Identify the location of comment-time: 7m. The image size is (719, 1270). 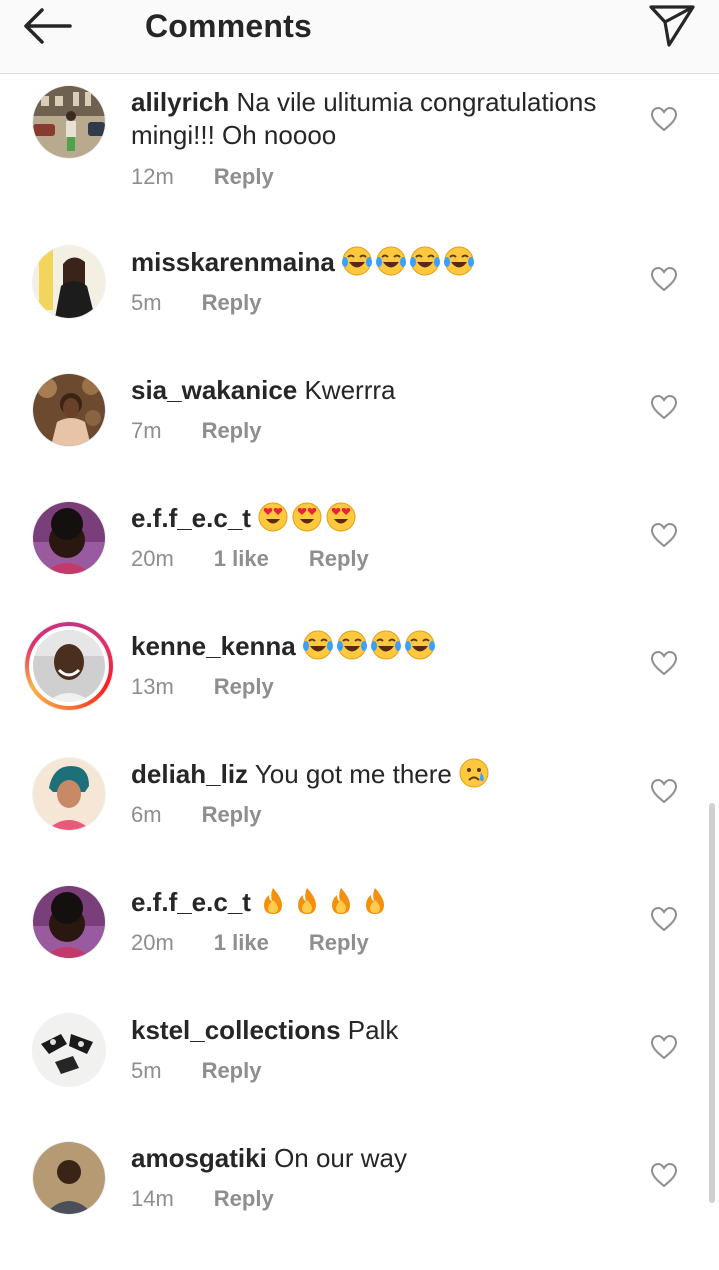
(146, 430).